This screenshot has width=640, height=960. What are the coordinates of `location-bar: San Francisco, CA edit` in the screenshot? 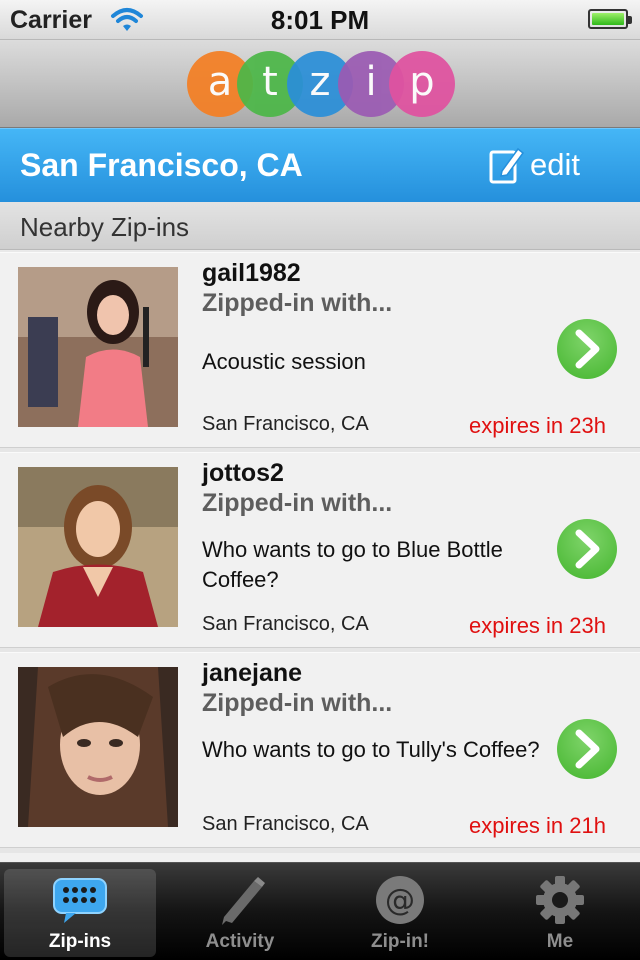 It's located at (320, 165).